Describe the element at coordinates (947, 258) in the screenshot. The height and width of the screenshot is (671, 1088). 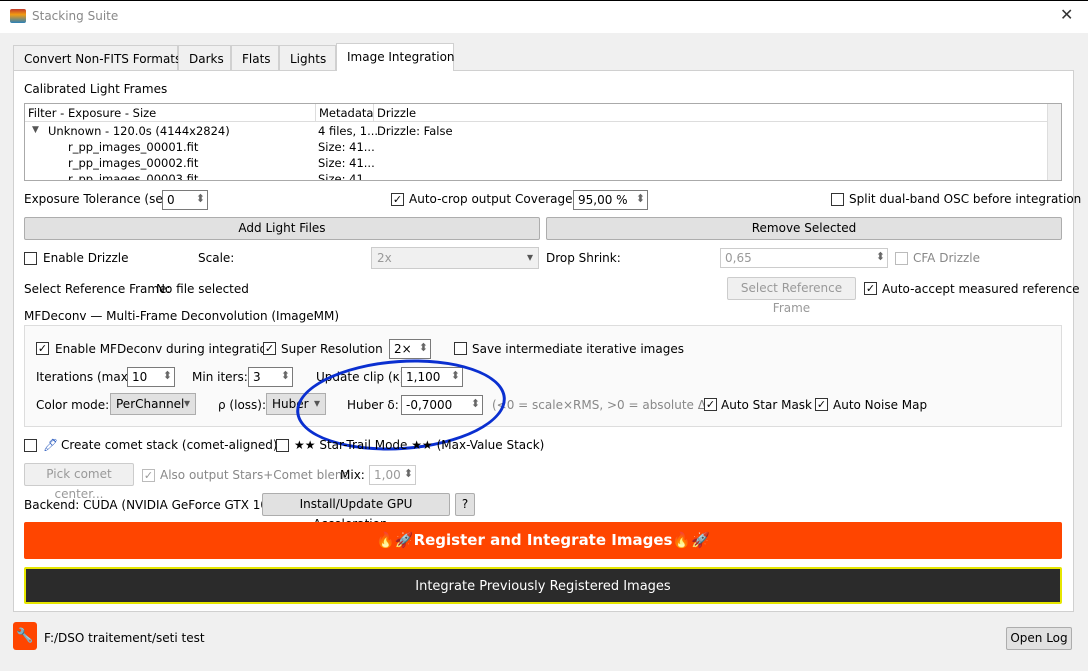
I see `cfa-drizzle-label: CFA Drizzle` at that location.